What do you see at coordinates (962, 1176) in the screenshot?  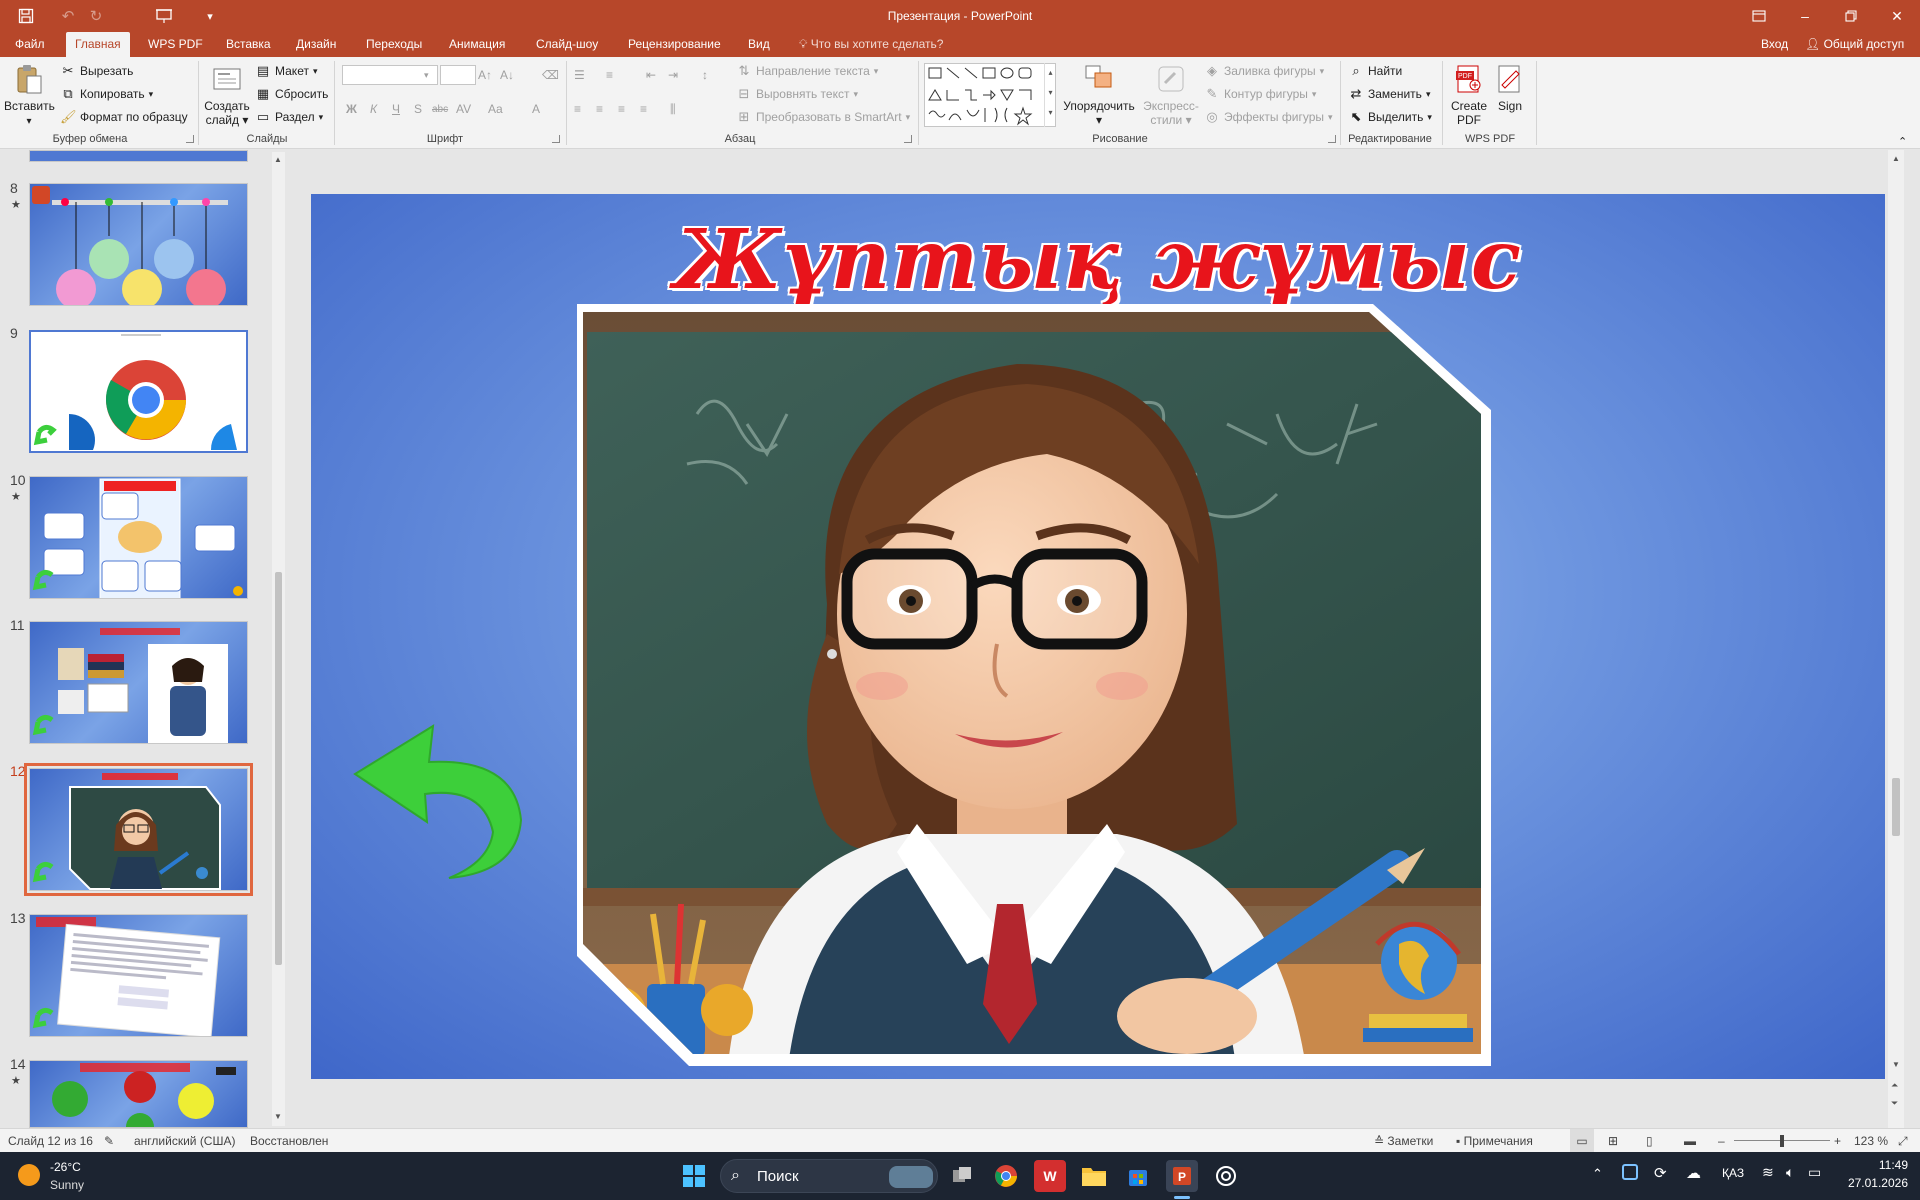 I see `task-view-icon` at bounding box center [962, 1176].